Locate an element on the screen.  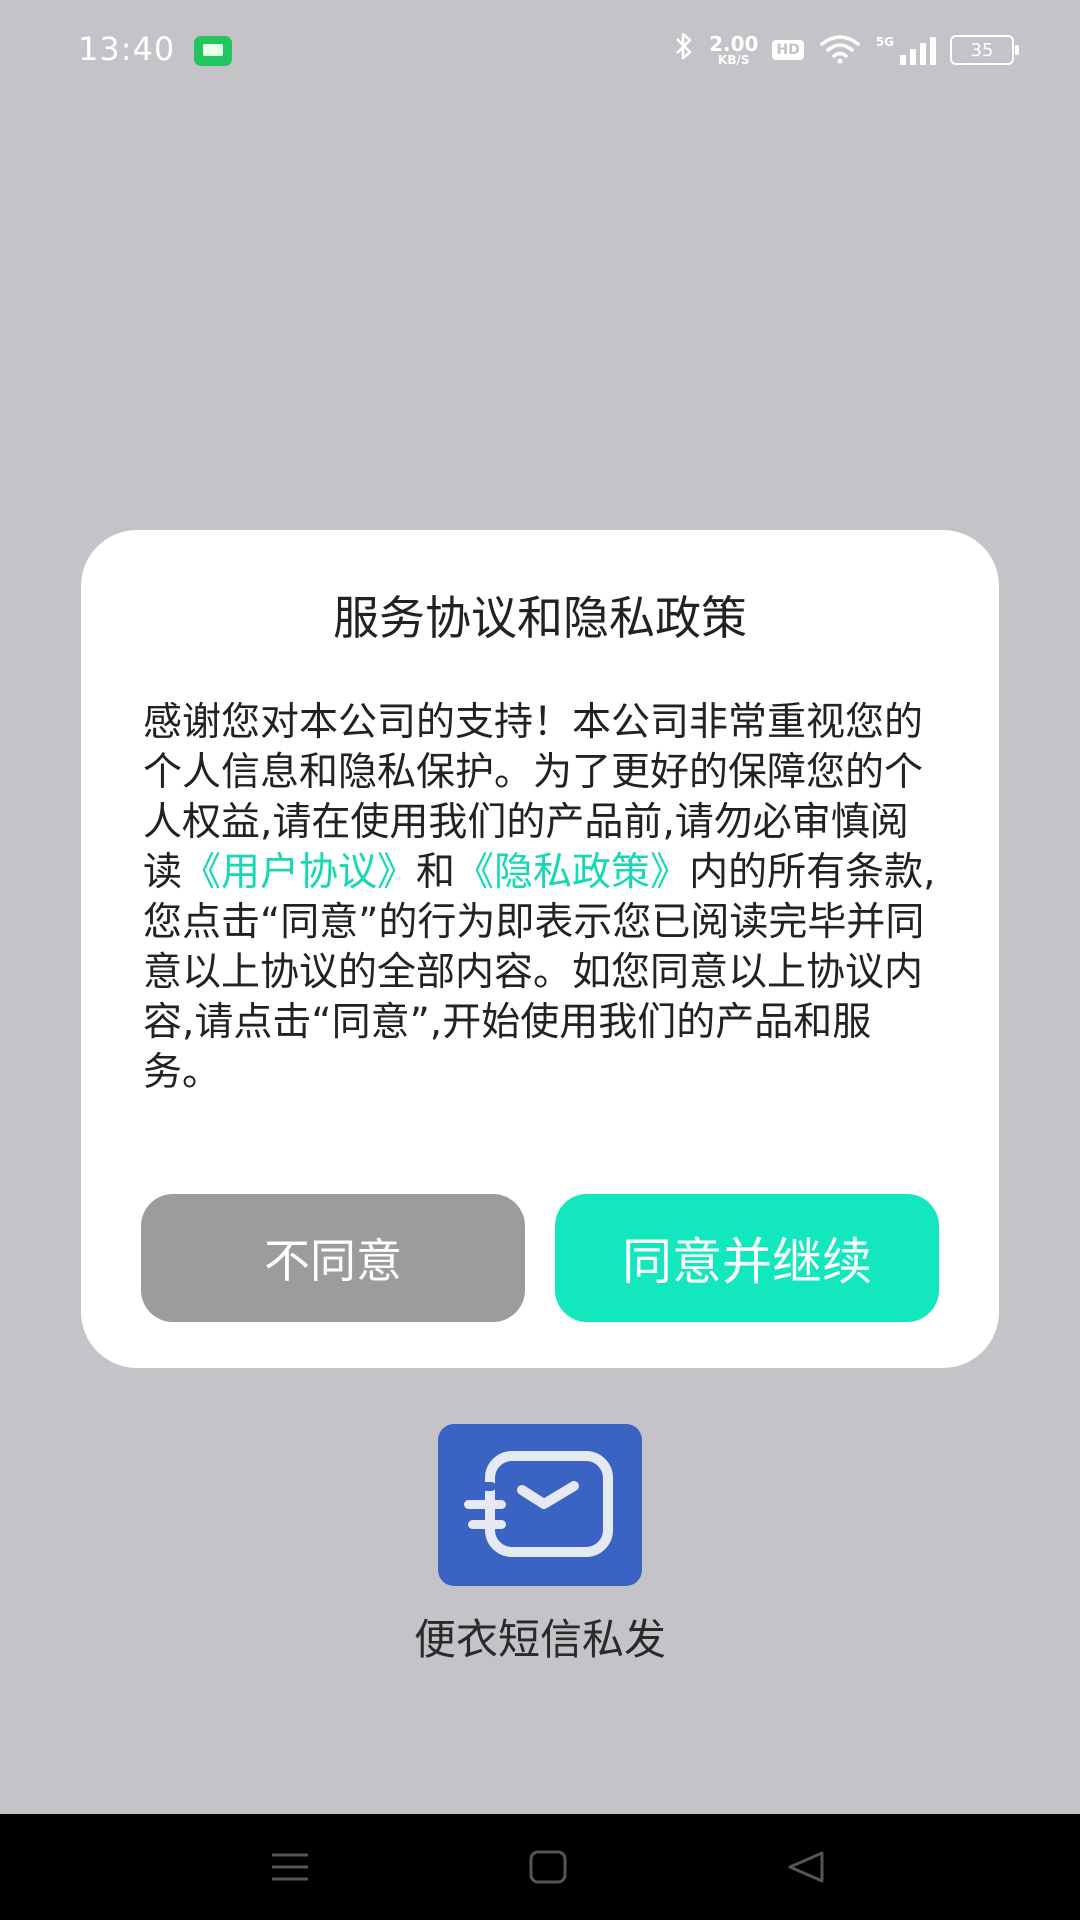
bluetooth-icon is located at coordinates (684, 50).